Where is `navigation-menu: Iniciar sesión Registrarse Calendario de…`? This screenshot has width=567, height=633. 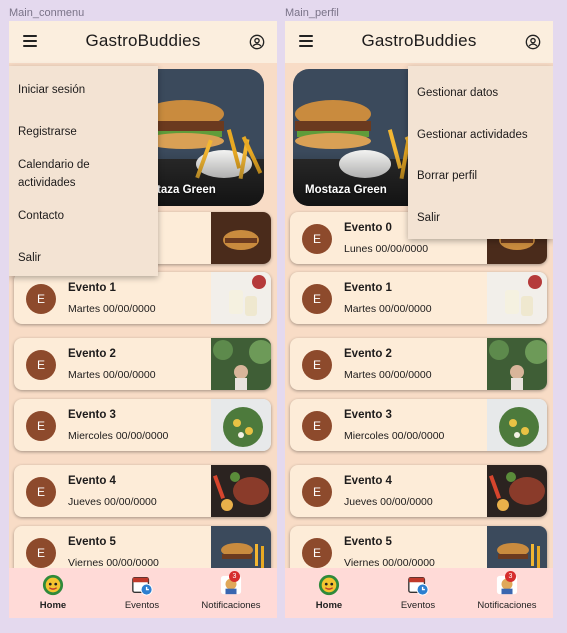
navigation-menu: Iniciar sesión Registrarse Calendario de… is located at coordinates (83, 171).